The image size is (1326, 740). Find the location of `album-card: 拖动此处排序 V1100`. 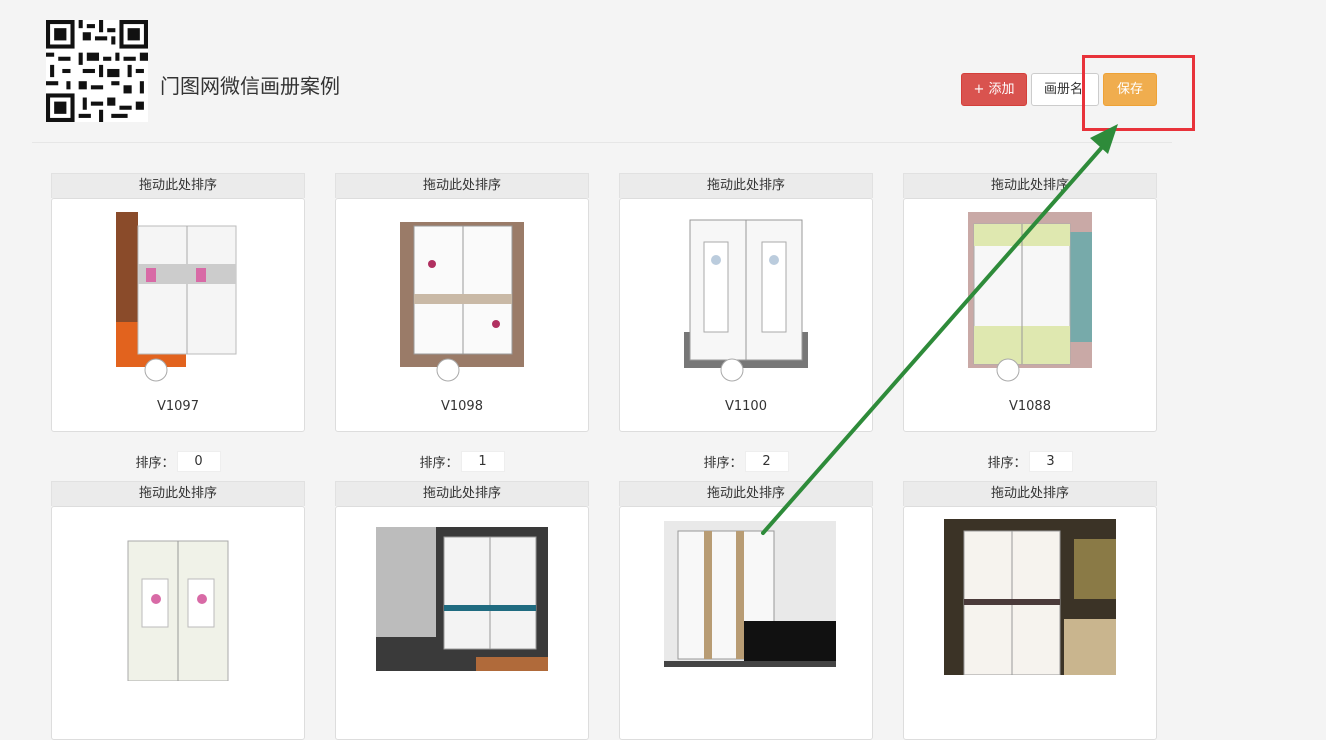

album-card: 拖动此处排序 V1100 is located at coordinates (746, 302).